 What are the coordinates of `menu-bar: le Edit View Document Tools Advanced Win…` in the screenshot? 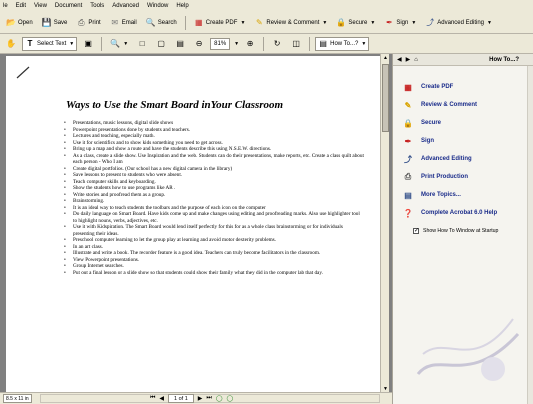 It's located at (266, 6).